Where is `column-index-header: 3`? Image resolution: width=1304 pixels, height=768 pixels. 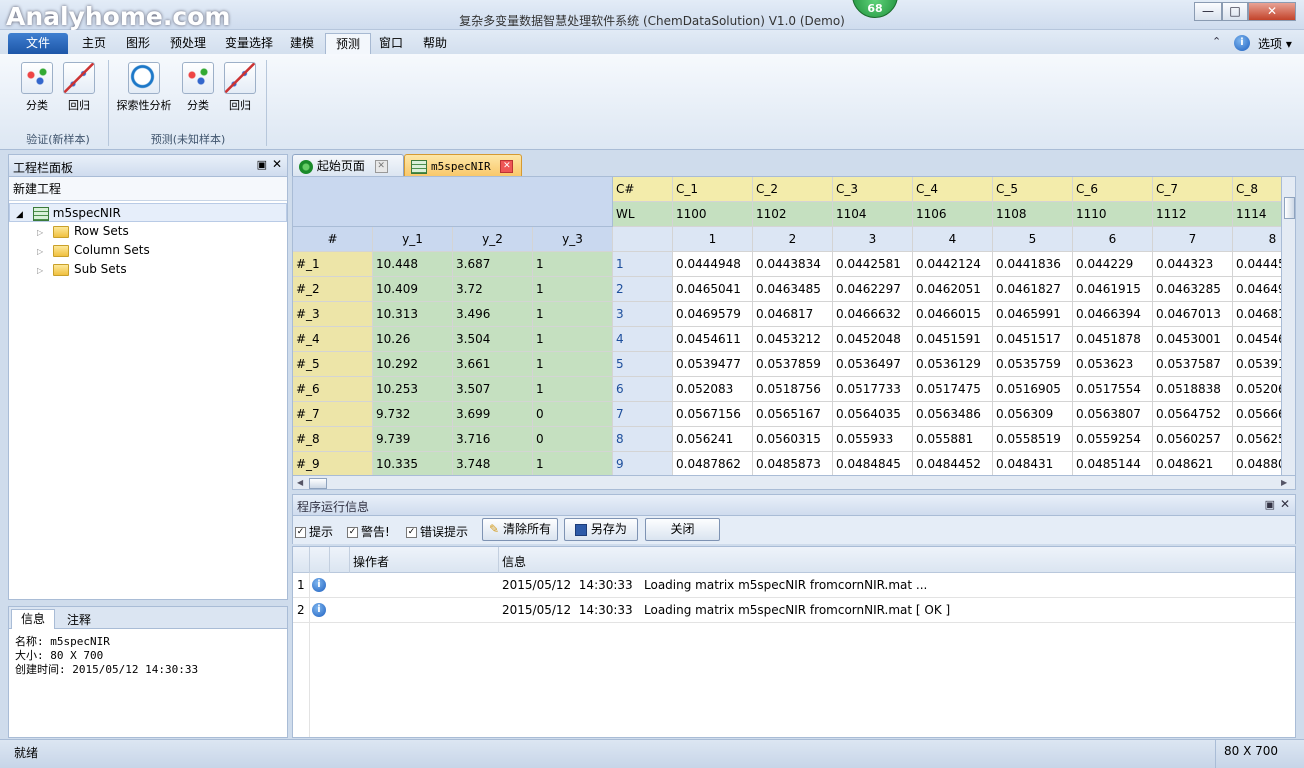 column-index-header: 3 is located at coordinates (873, 239).